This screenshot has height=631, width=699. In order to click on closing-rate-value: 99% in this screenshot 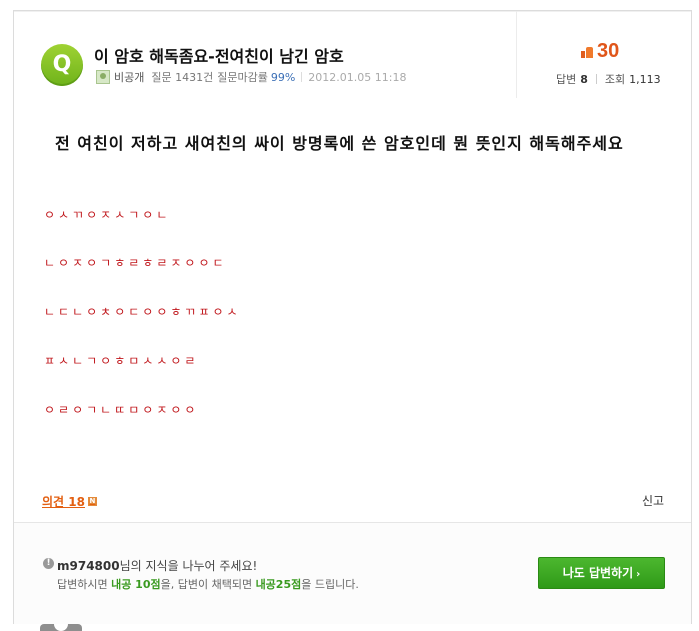, I will do `click(283, 77)`.